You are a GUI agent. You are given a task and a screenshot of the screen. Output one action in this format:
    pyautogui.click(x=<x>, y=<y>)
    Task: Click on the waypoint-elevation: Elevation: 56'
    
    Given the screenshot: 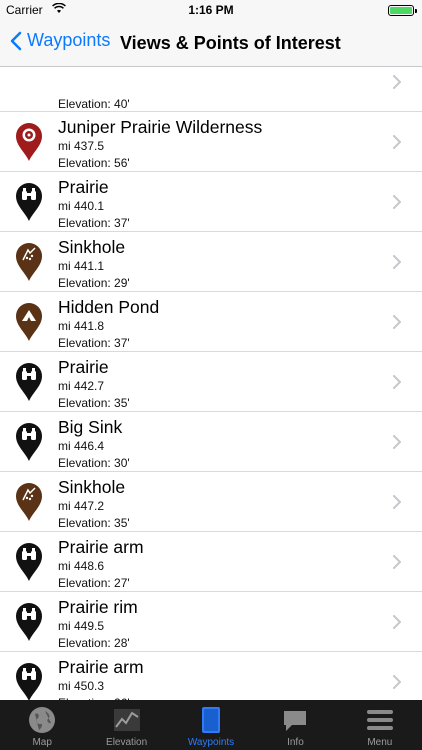 What is the action you would take?
    pyautogui.click(x=94, y=163)
    